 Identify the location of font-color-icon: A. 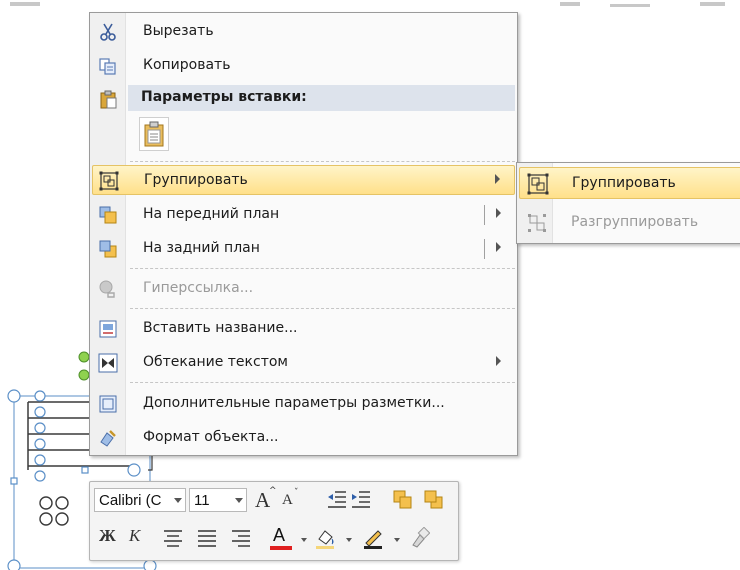
(279, 535).